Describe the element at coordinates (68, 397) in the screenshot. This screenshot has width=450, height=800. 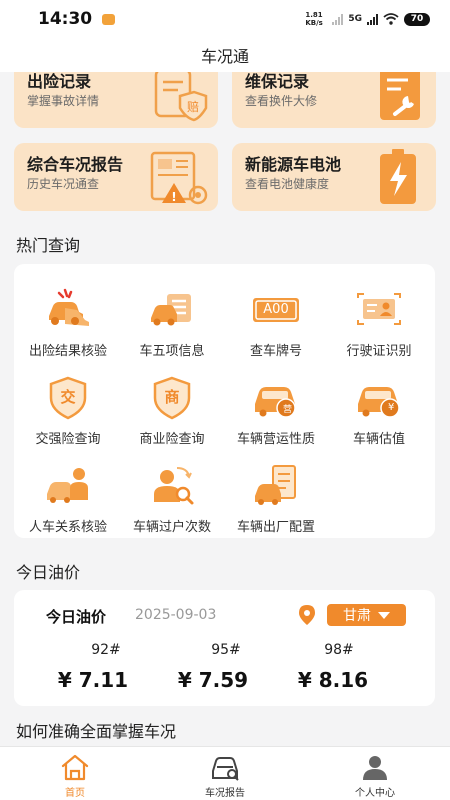
I see `shield-badge-text: 交` at that location.